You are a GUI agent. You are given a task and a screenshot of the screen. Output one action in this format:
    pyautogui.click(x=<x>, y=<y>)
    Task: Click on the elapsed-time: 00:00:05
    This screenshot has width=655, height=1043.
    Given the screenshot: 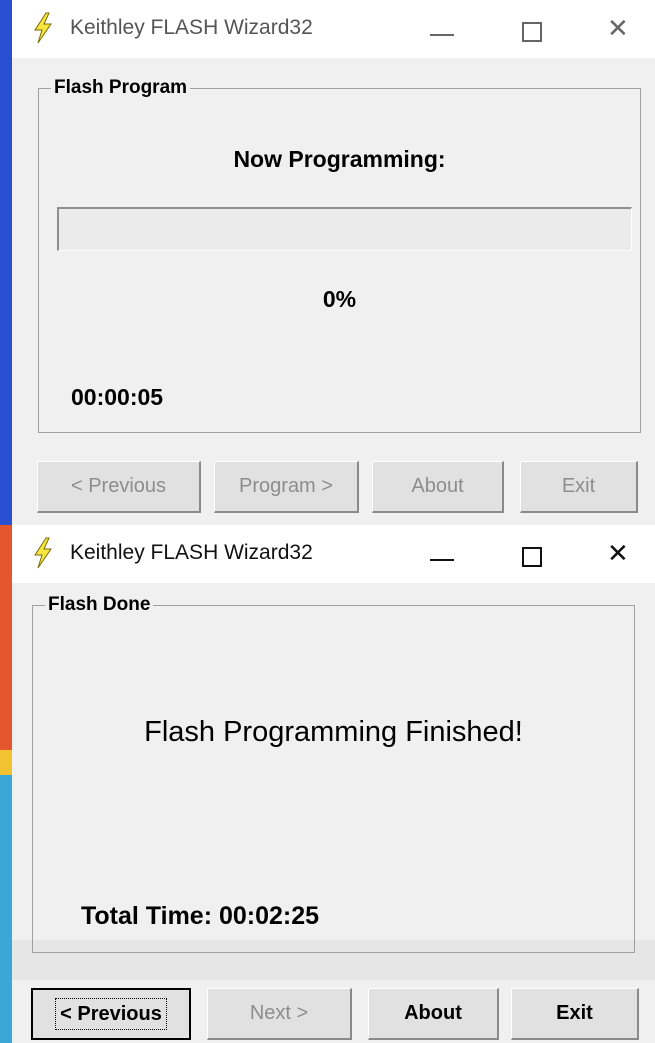 What is the action you would take?
    pyautogui.click(x=117, y=397)
    